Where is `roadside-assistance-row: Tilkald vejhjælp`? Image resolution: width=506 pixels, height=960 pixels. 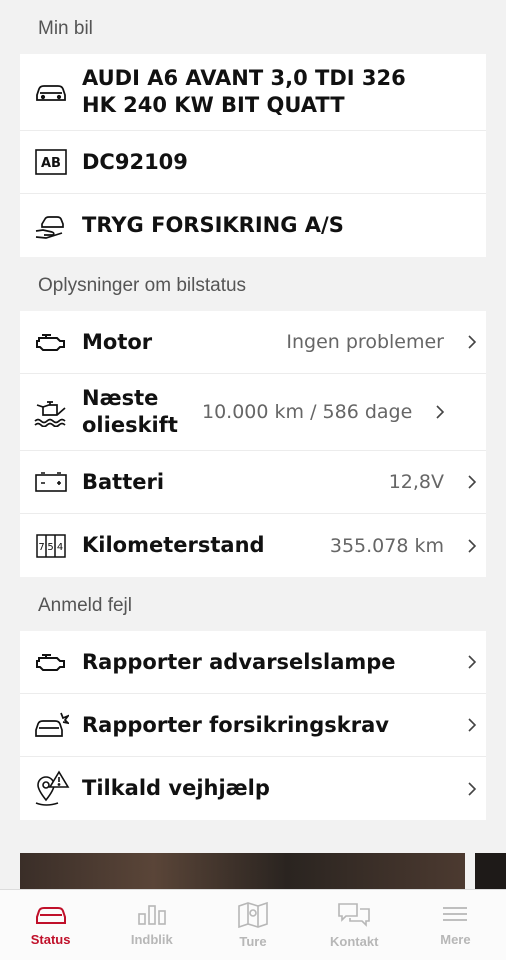 roadside-assistance-row: Tilkald vejhjælp is located at coordinates (253, 788).